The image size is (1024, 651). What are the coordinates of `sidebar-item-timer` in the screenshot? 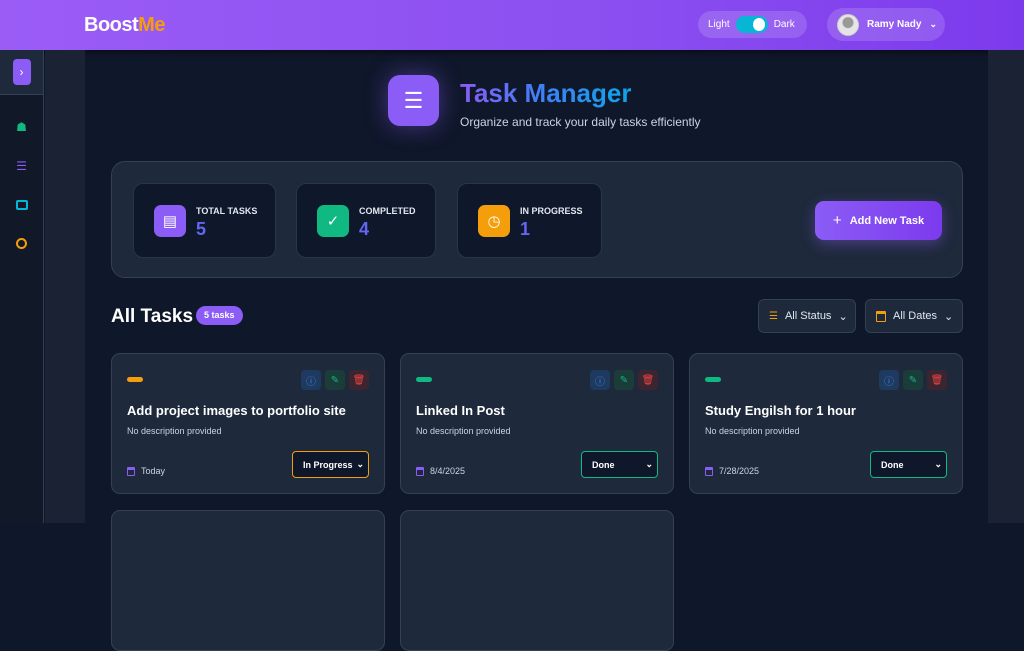 It's located at (21, 243).